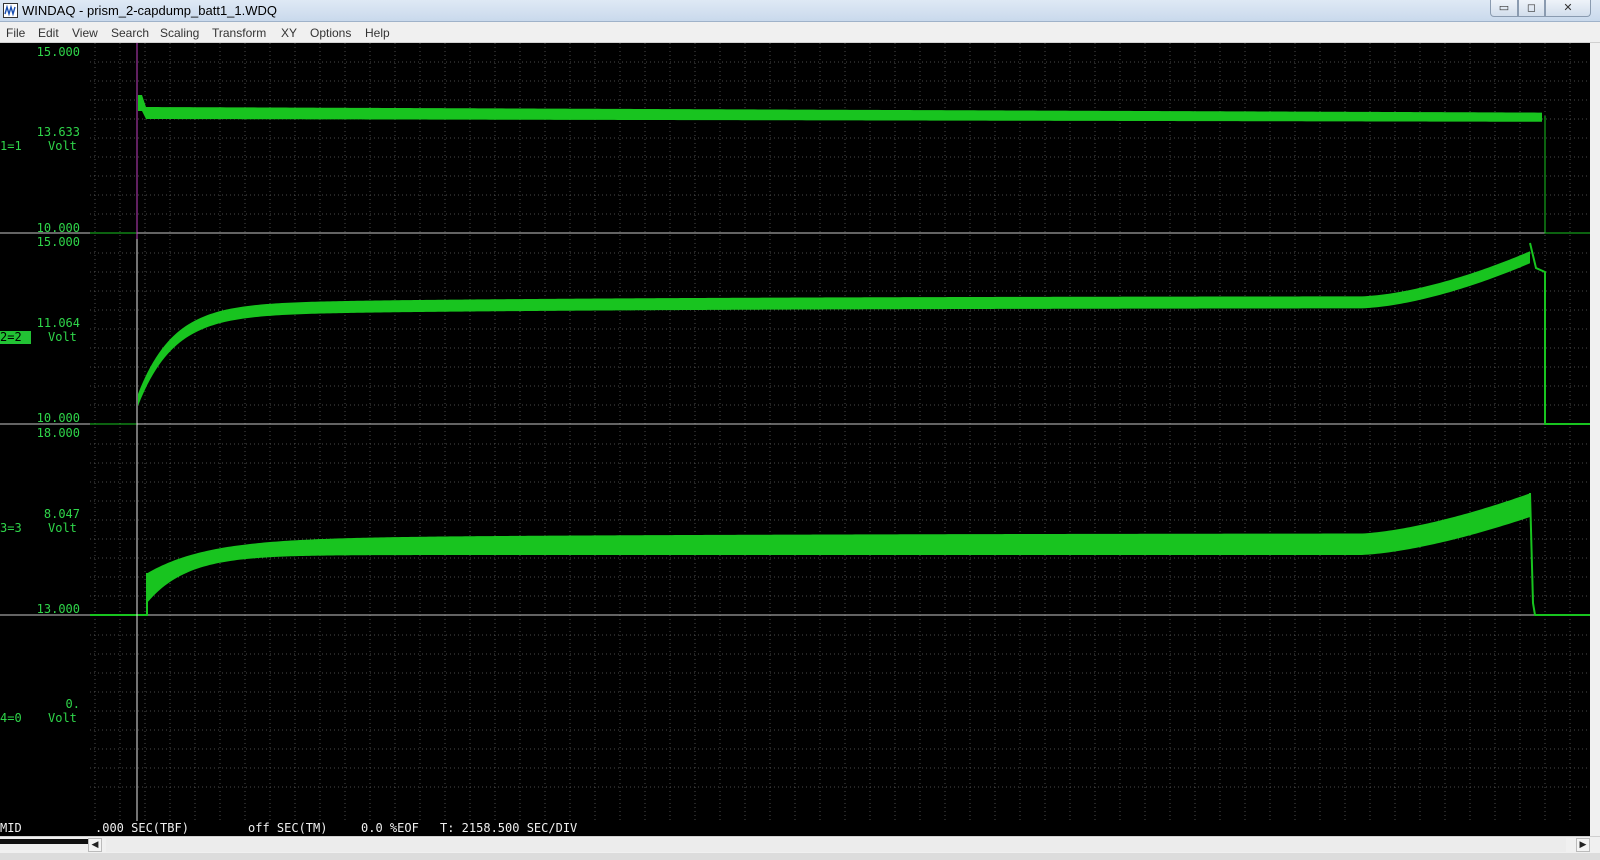 This screenshot has width=1600, height=860. What do you see at coordinates (377, 33) in the screenshot?
I see `menu-help: Help` at bounding box center [377, 33].